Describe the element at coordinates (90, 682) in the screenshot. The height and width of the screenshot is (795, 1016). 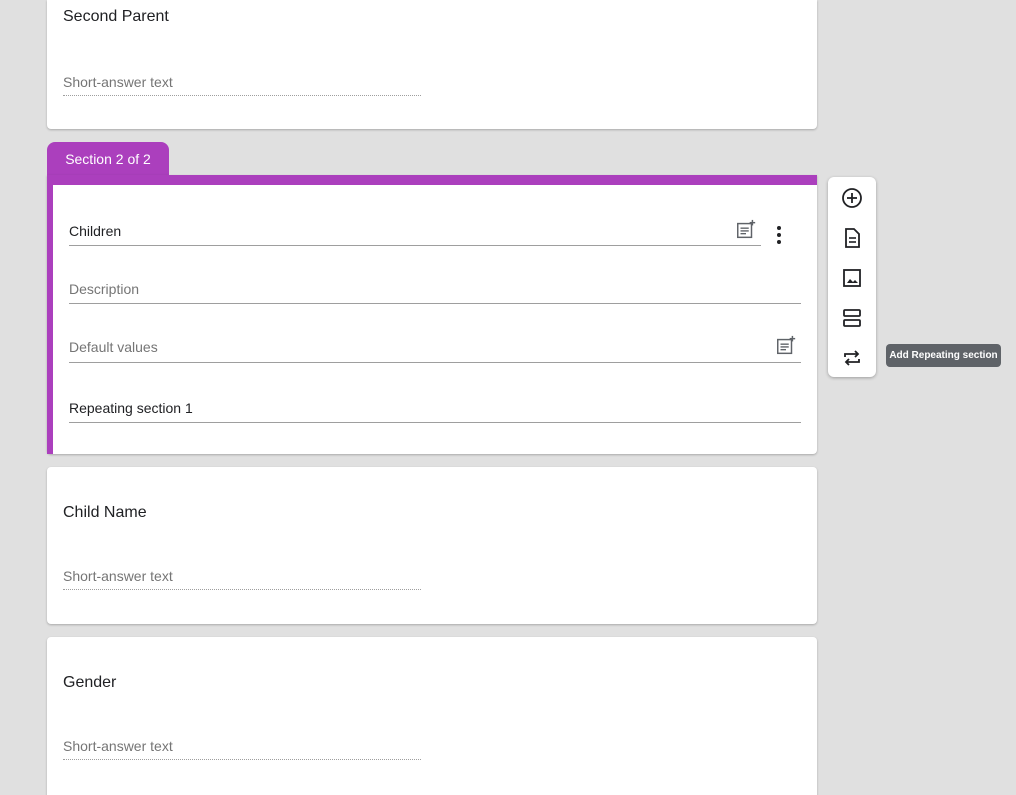
I see `question-title: Gender` at that location.